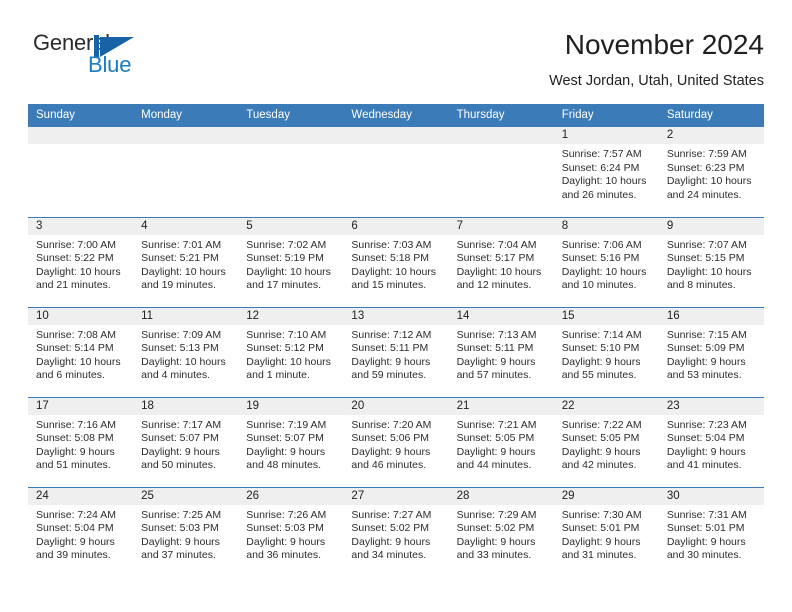 Image resolution: width=792 pixels, height=612 pixels. What do you see at coordinates (73, 285) in the screenshot?
I see `daylight-text-line2: and 21 minutes.` at bounding box center [73, 285].